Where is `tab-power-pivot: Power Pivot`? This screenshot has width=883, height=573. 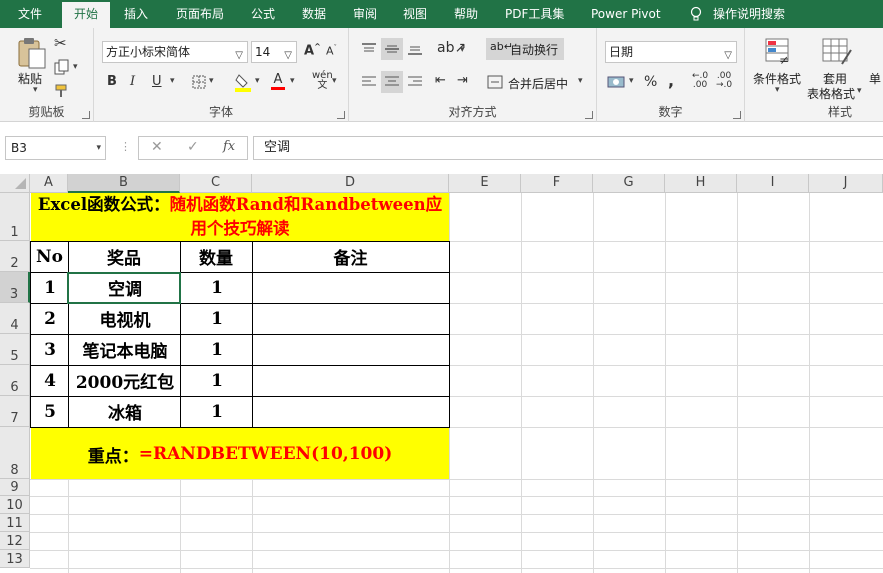
tab-power-pivot: Power Pivot is located at coordinates (626, 14).